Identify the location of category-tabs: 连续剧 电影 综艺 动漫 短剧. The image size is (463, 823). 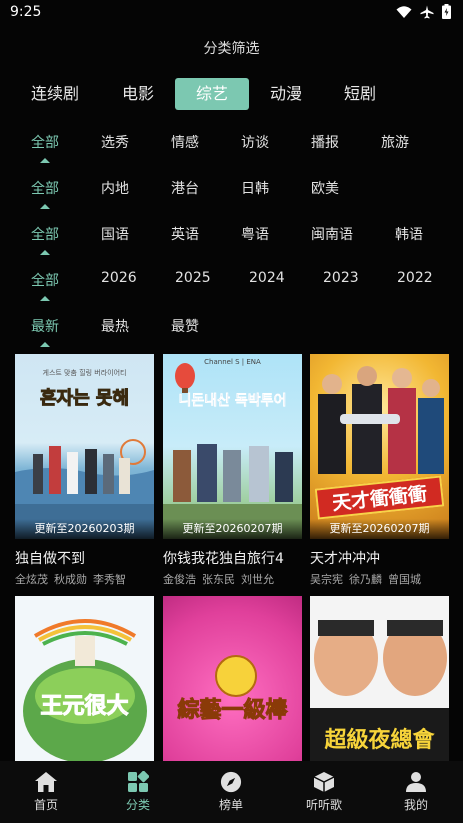
(231, 94).